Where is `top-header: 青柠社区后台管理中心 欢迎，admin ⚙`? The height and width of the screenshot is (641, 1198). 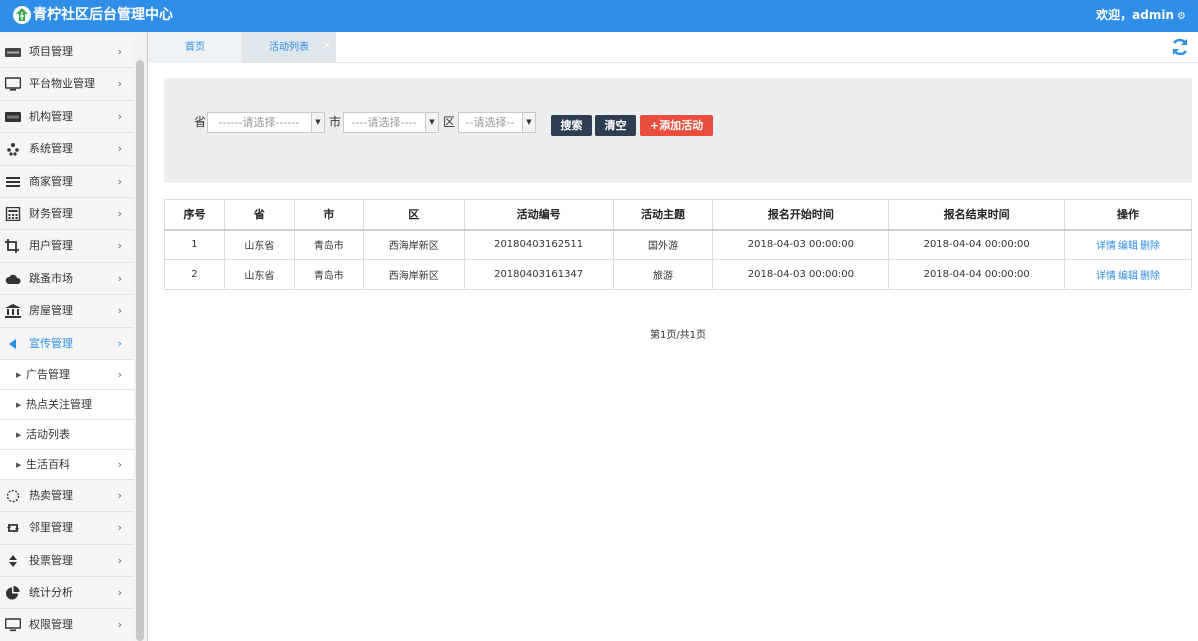 top-header: 青柠社区后台管理中心 欢迎，admin ⚙ is located at coordinates (599, 16).